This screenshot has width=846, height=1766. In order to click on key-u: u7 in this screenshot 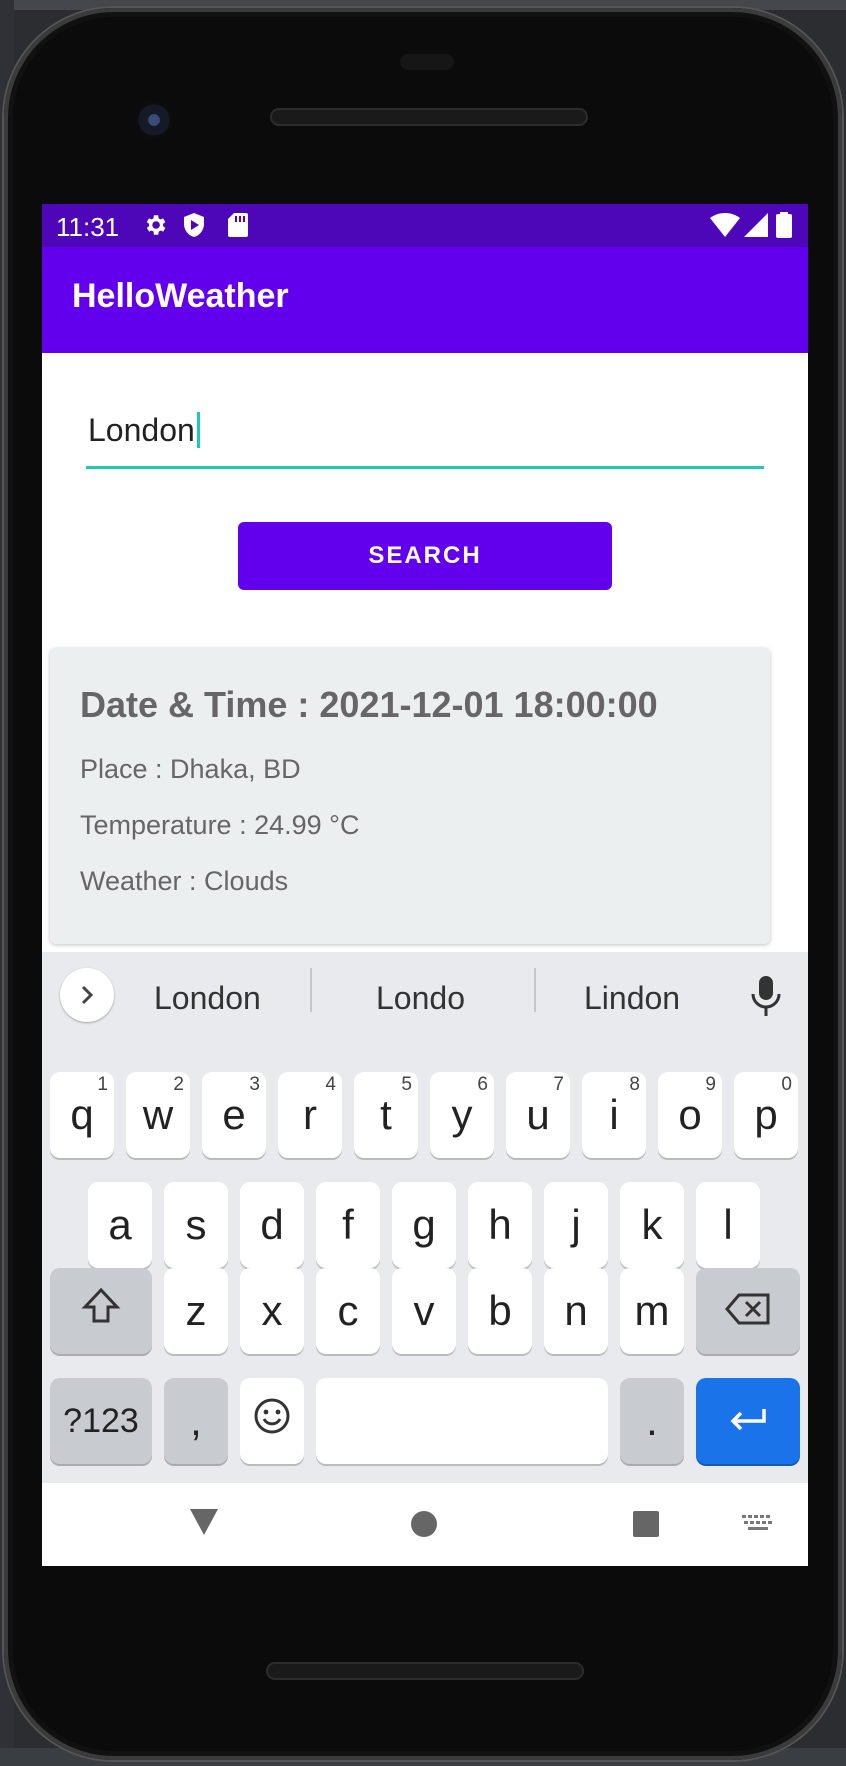, I will do `click(538, 1115)`.